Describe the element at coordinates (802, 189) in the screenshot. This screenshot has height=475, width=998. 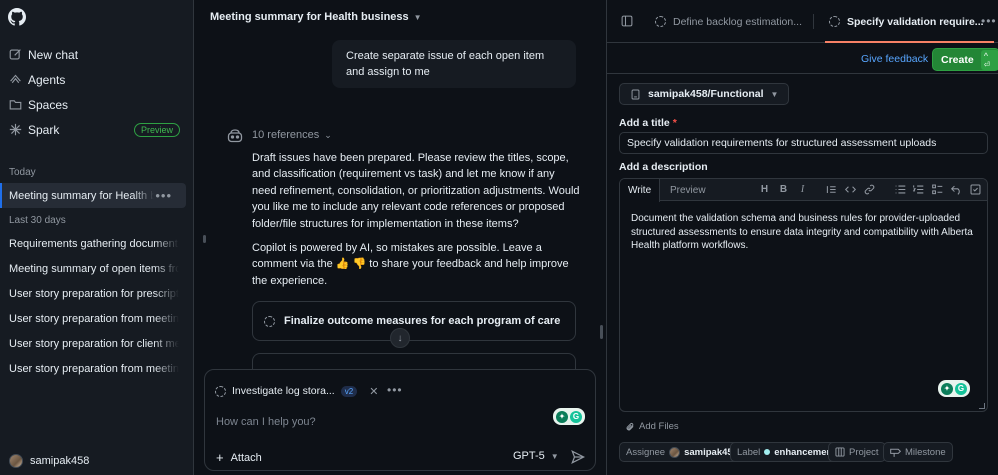
I see `italic-icon: I` at that location.